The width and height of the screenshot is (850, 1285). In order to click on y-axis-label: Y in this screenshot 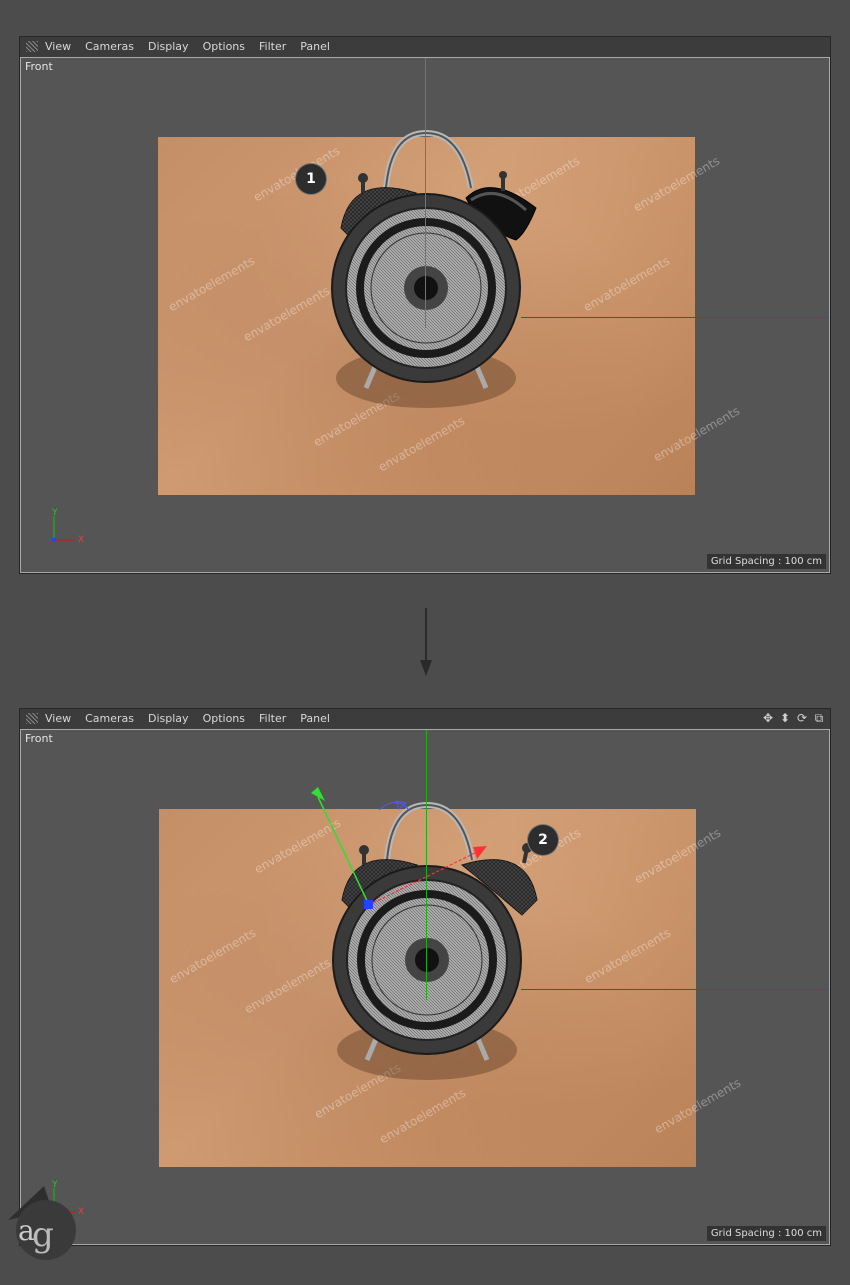, I will do `click(55, 513)`.